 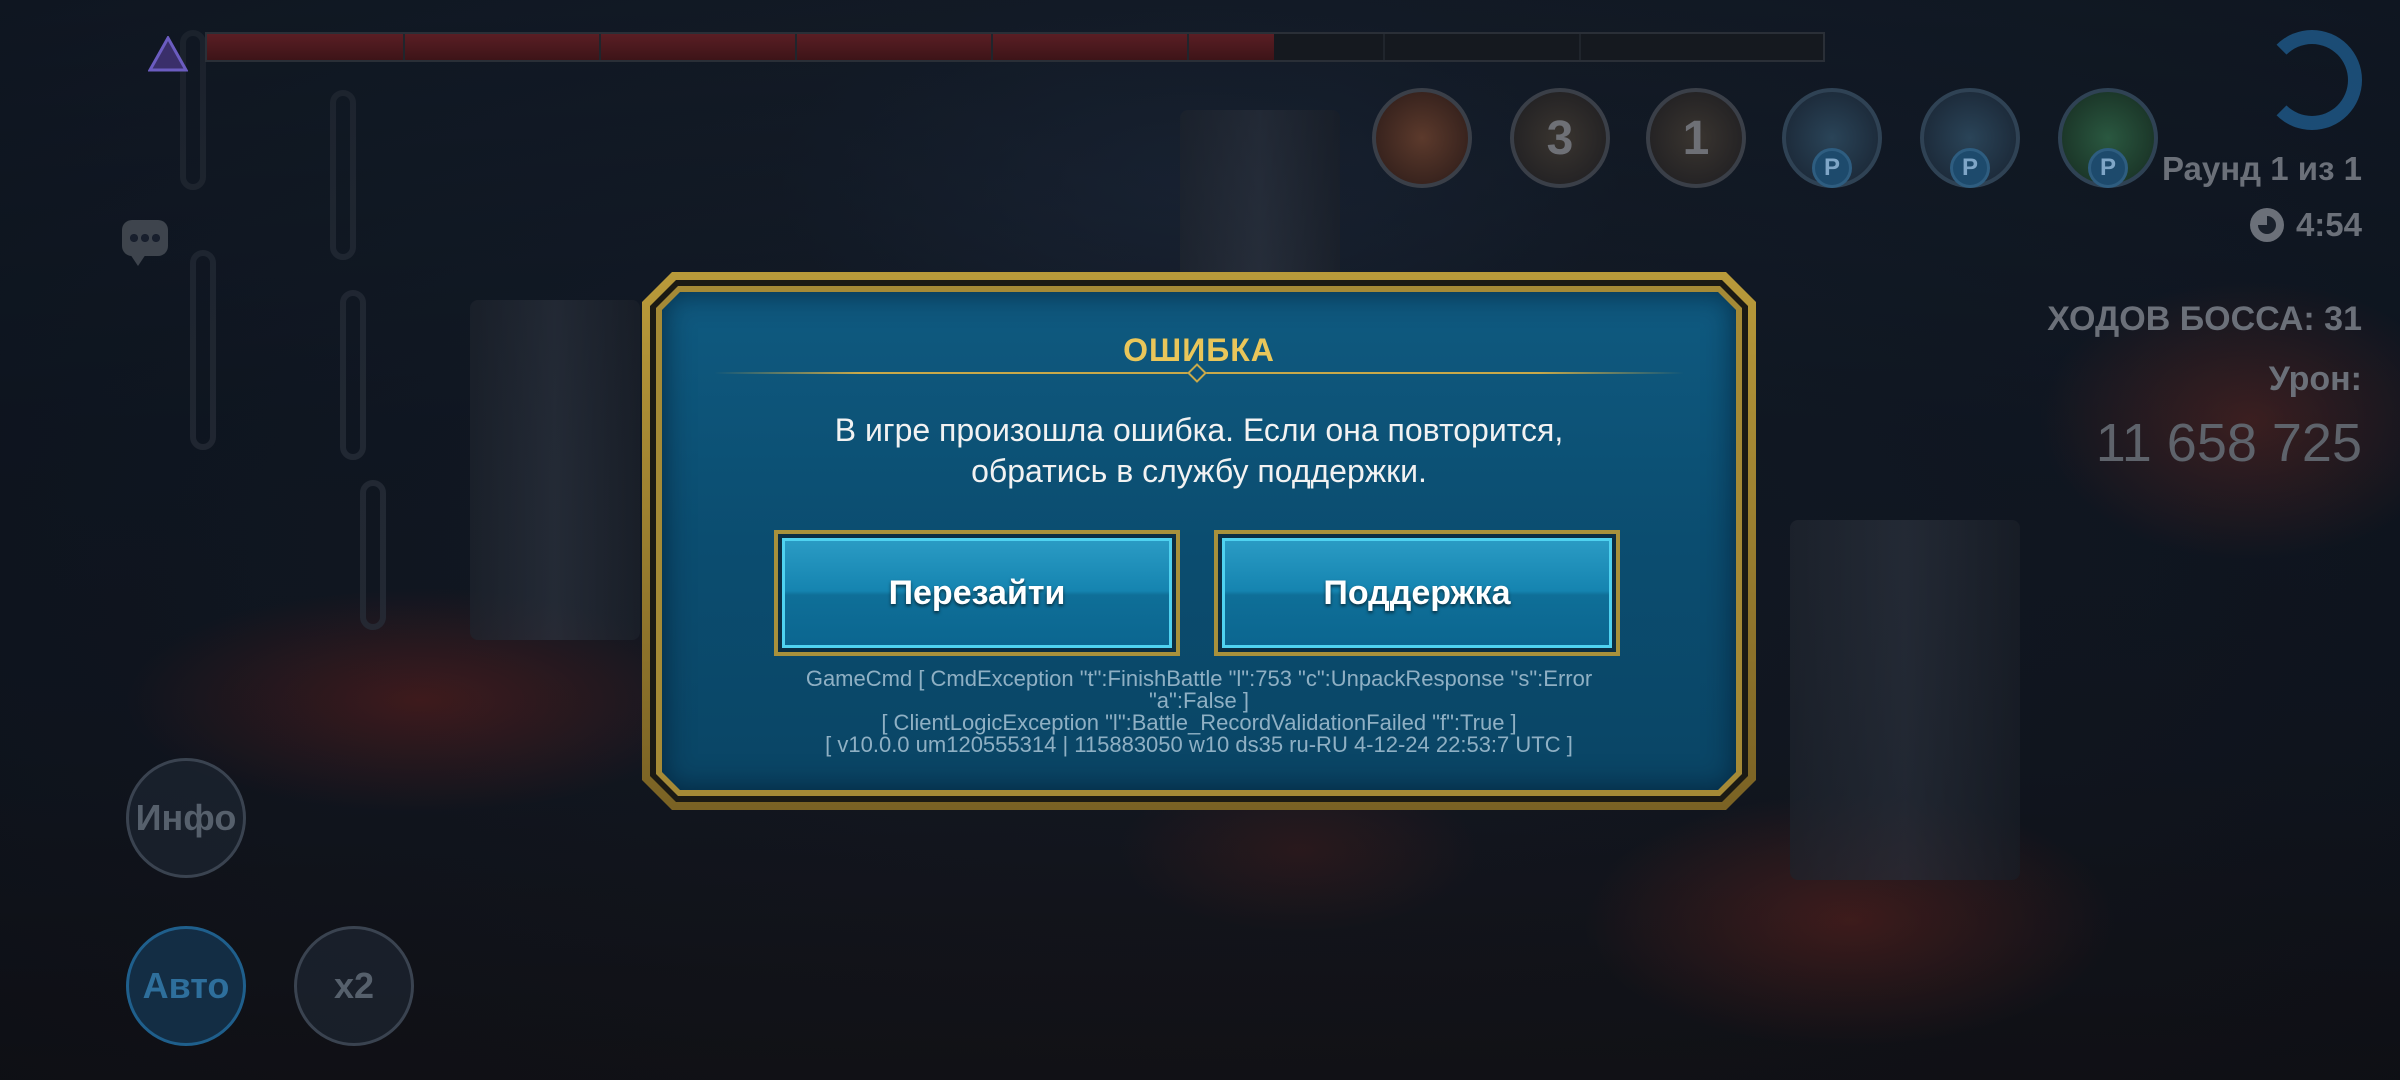 What do you see at coordinates (1422, 138) in the screenshot?
I see `hero-portrait-icon` at bounding box center [1422, 138].